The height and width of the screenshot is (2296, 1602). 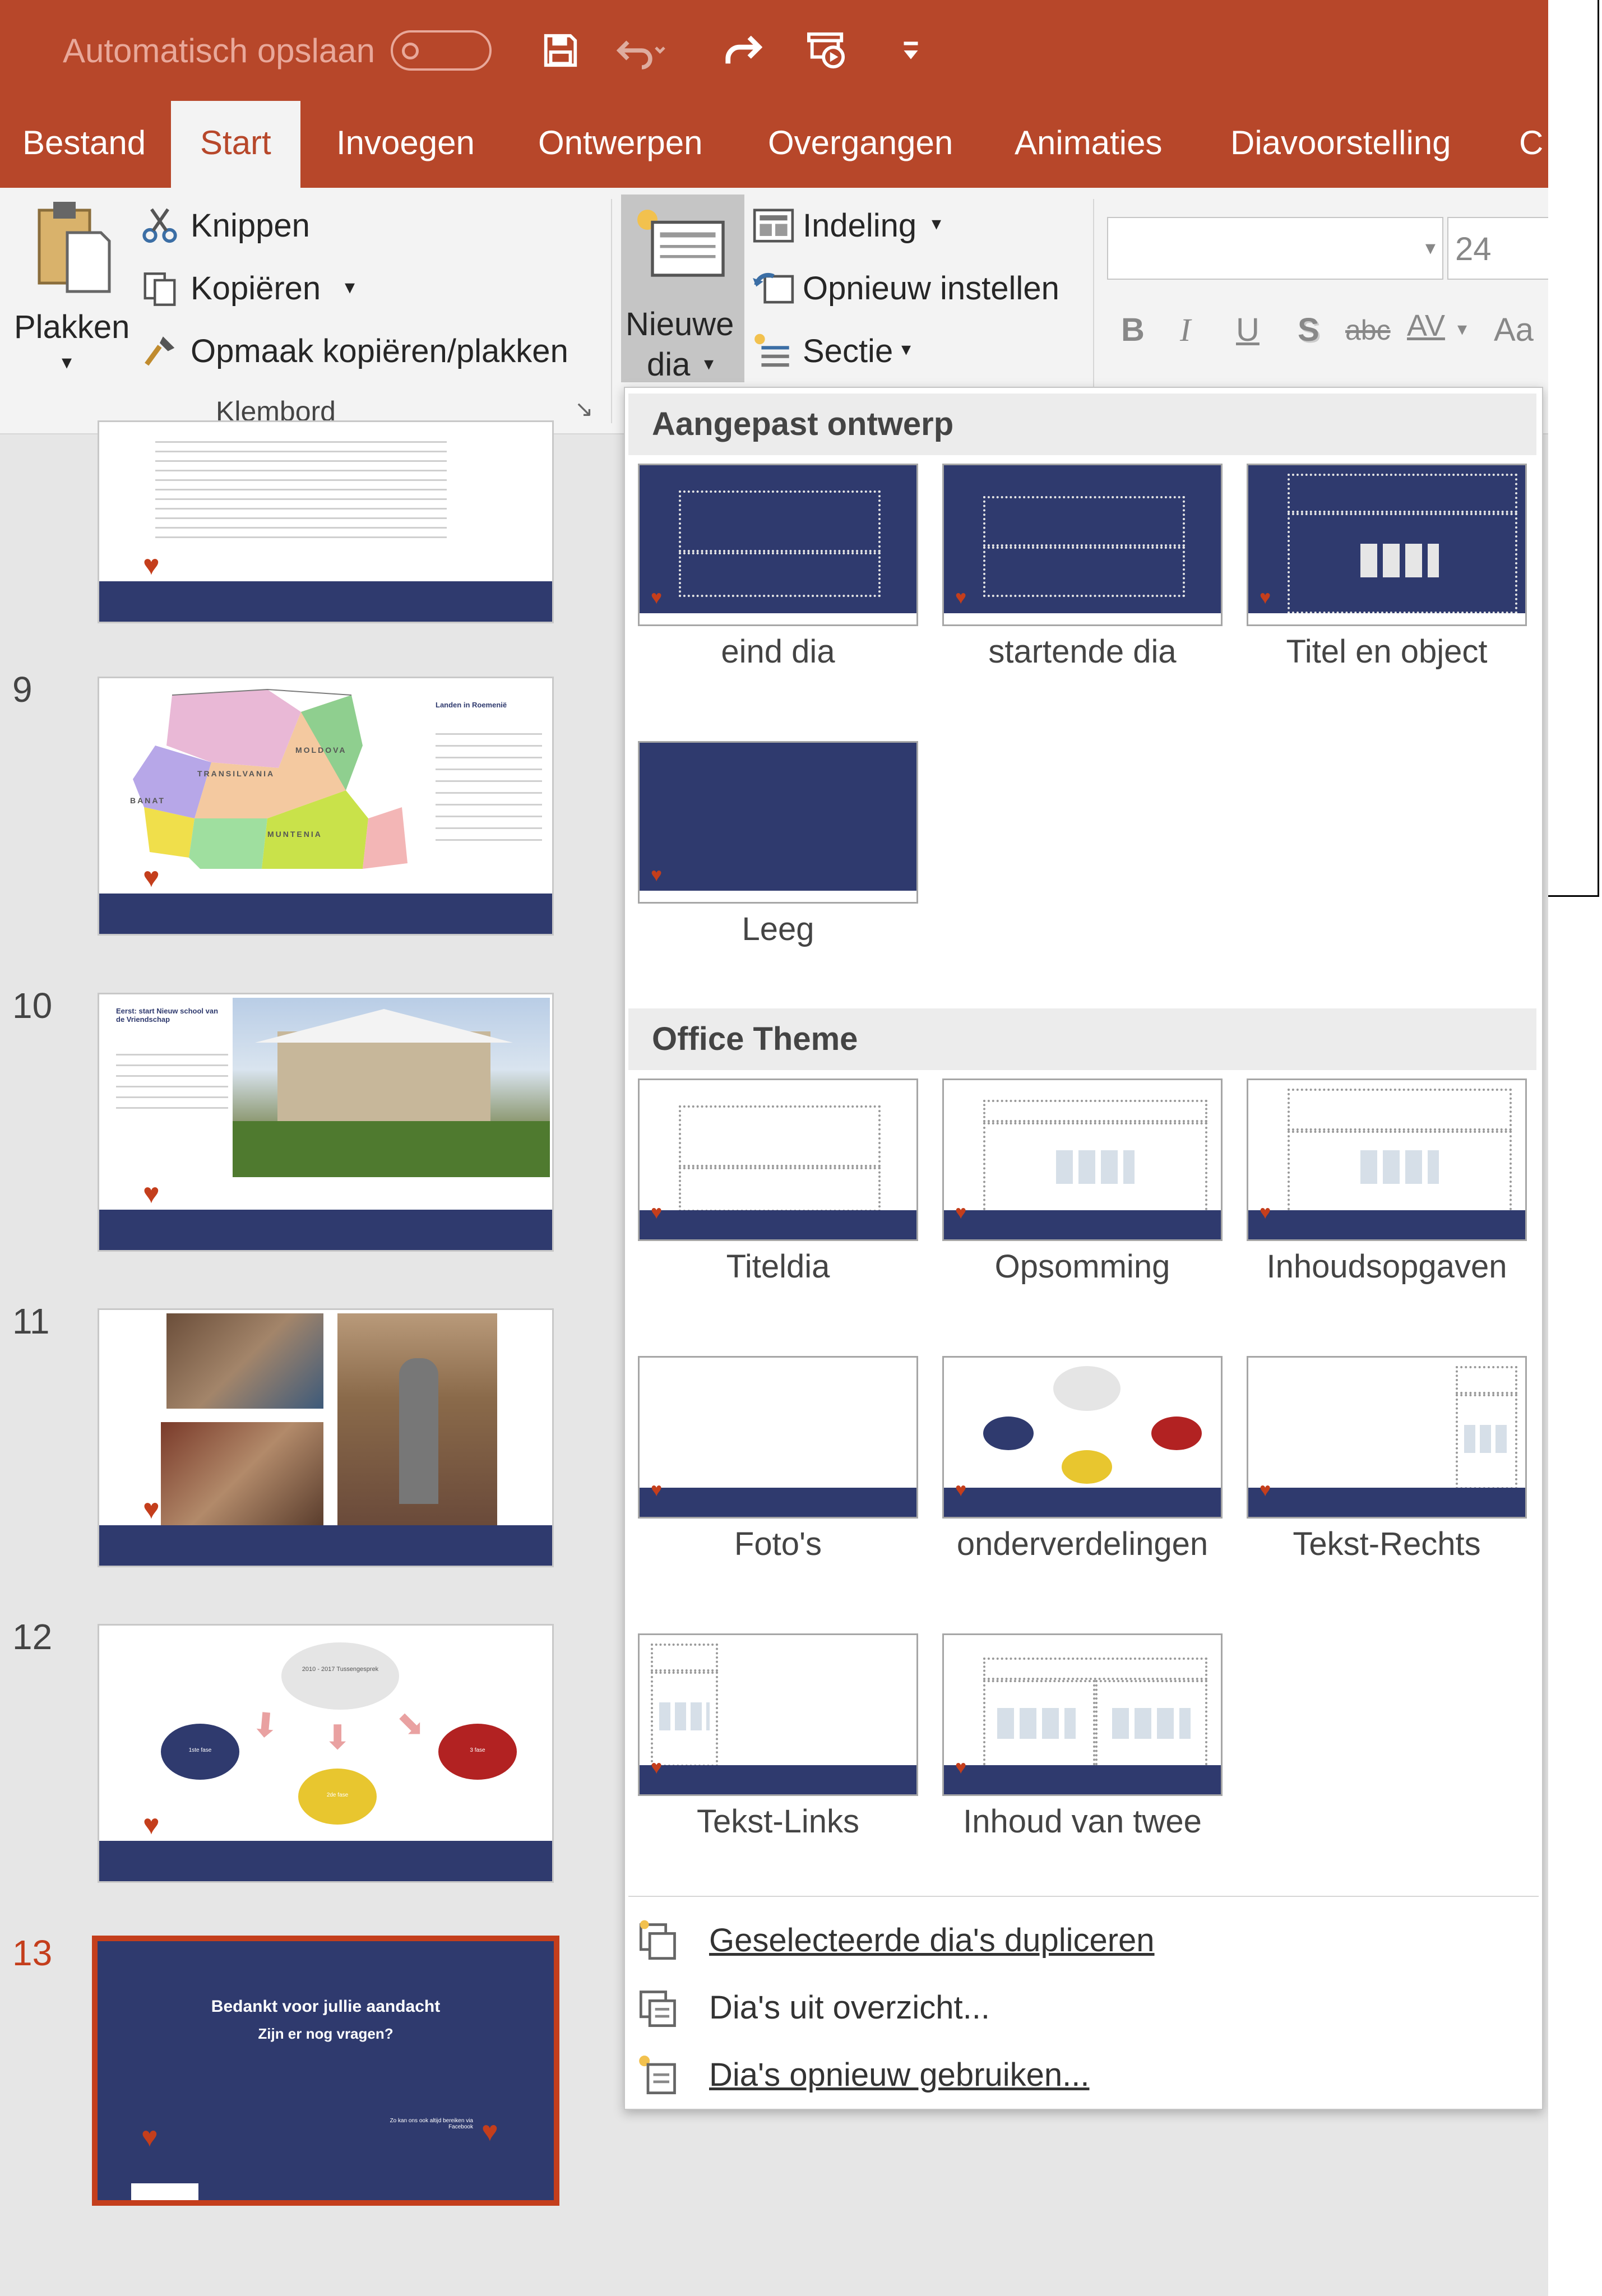 I want to click on slide-thumbnail-8: ♥, so click(x=326, y=521).